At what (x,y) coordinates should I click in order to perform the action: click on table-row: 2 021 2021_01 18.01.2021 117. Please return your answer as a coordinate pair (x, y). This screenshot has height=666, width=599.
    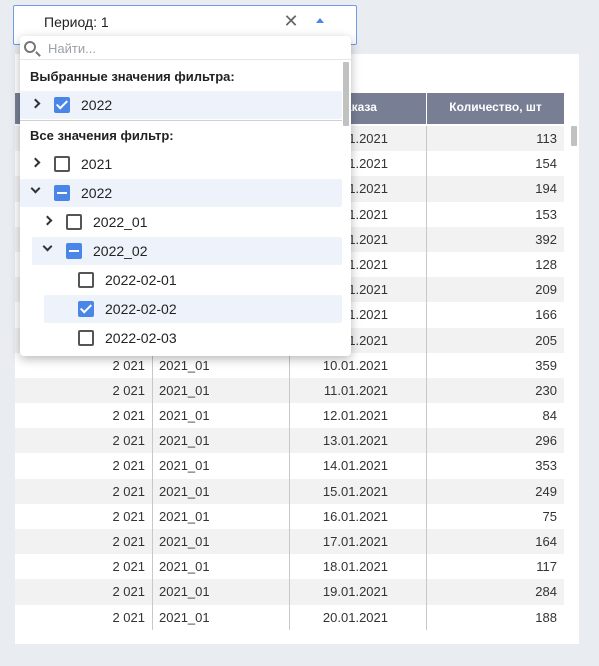
    Looking at the image, I should click on (289, 567).